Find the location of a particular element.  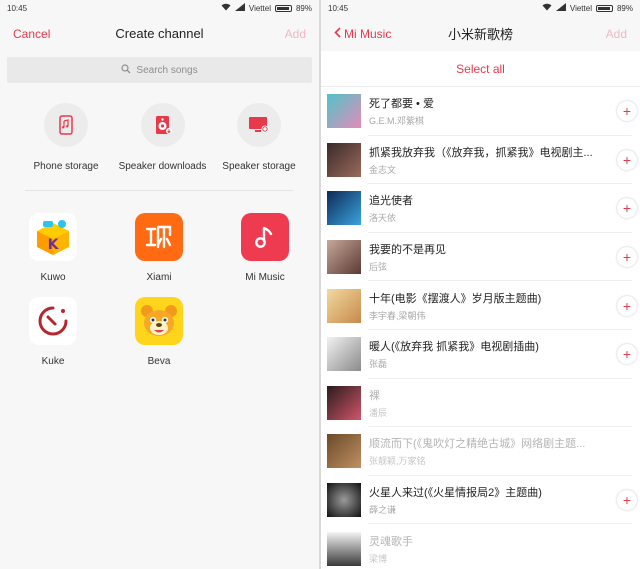

song-title: 追光使者 is located at coordinates (391, 201).